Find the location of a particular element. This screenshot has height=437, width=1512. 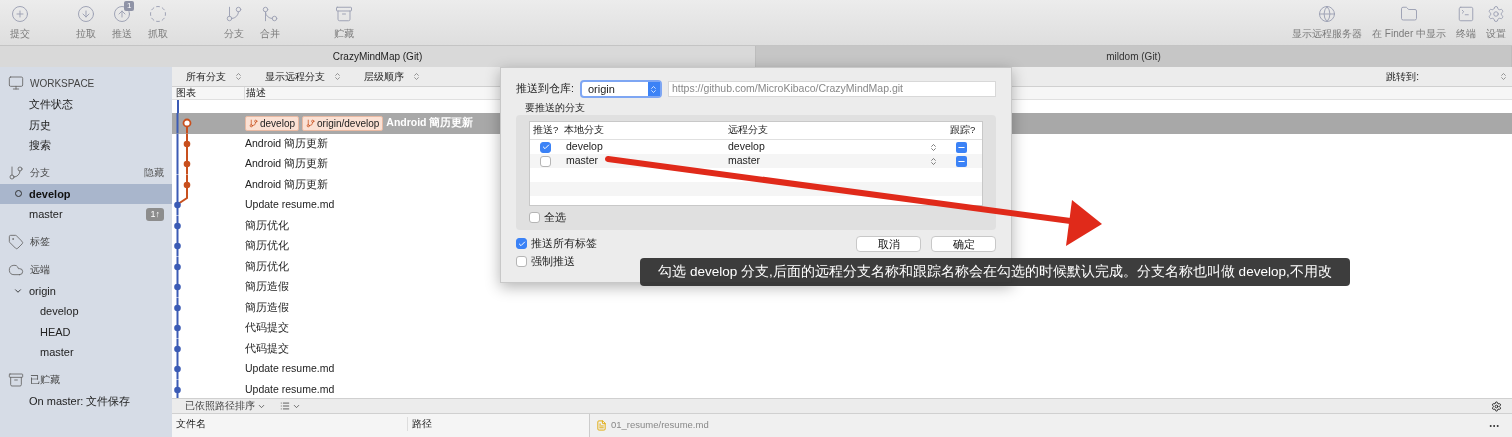

column-header: 本地分支 is located at coordinates (644, 130).